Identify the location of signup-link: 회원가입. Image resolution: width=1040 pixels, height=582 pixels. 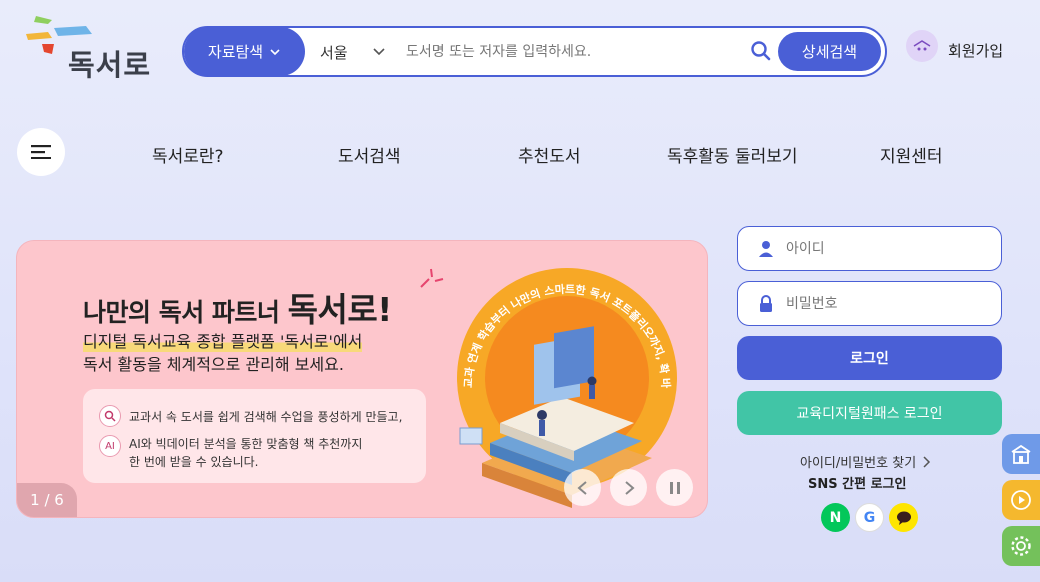
(955, 46).